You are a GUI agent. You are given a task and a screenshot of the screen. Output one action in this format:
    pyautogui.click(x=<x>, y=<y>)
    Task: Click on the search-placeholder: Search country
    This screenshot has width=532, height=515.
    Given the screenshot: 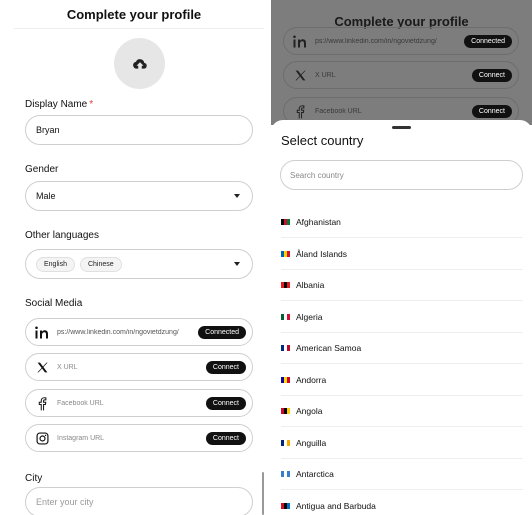 What is the action you would take?
    pyautogui.click(x=317, y=175)
    